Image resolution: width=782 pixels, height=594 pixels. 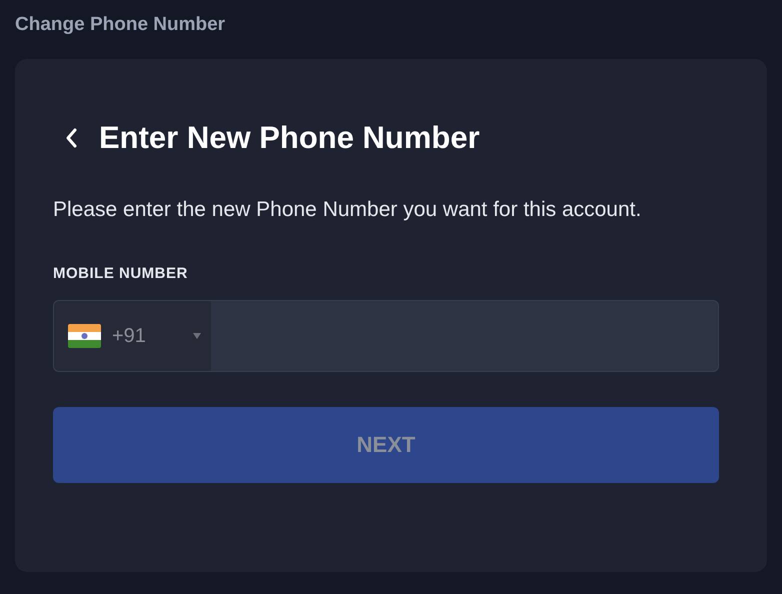 What do you see at coordinates (129, 336) in the screenshot?
I see `country-code: +91` at bounding box center [129, 336].